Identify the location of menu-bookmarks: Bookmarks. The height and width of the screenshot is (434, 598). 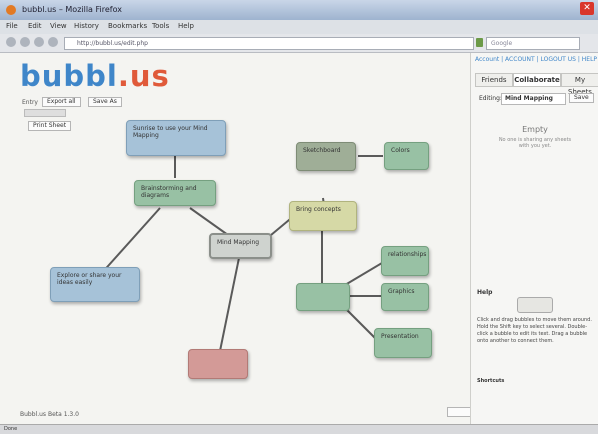
(127, 26).